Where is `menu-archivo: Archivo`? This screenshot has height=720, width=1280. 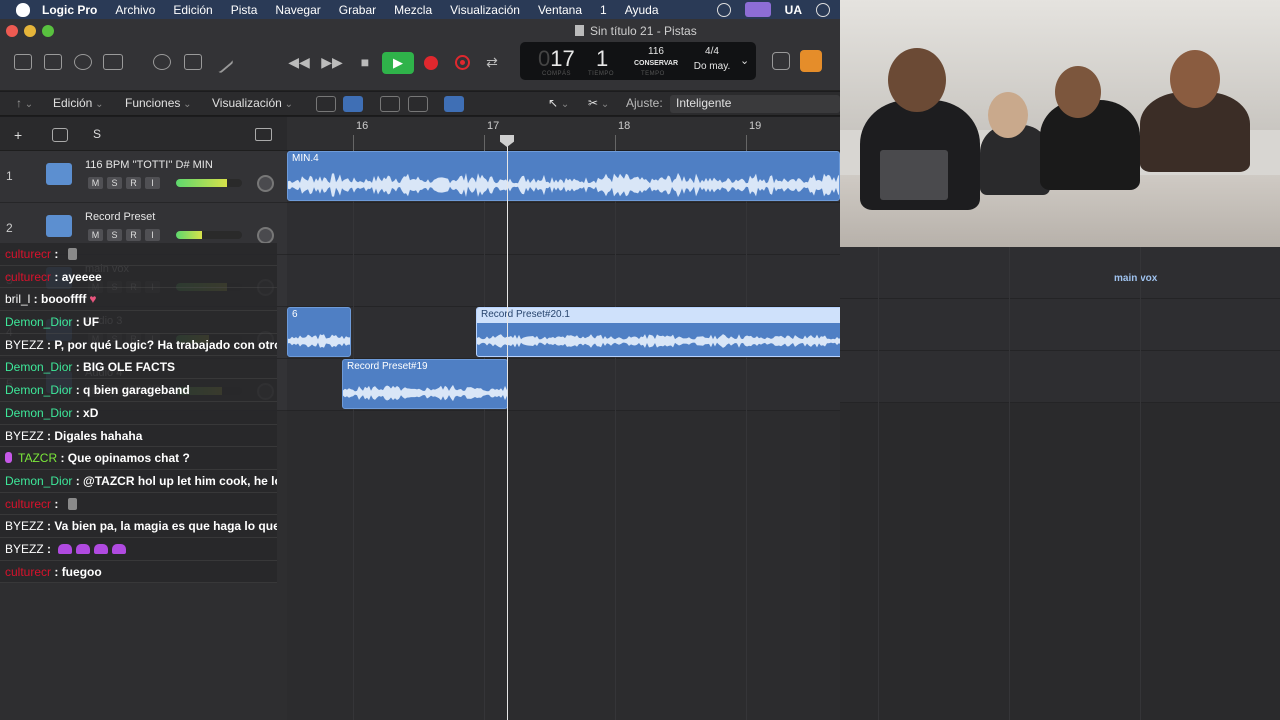 menu-archivo: Archivo is located at coordinates (135, 10).